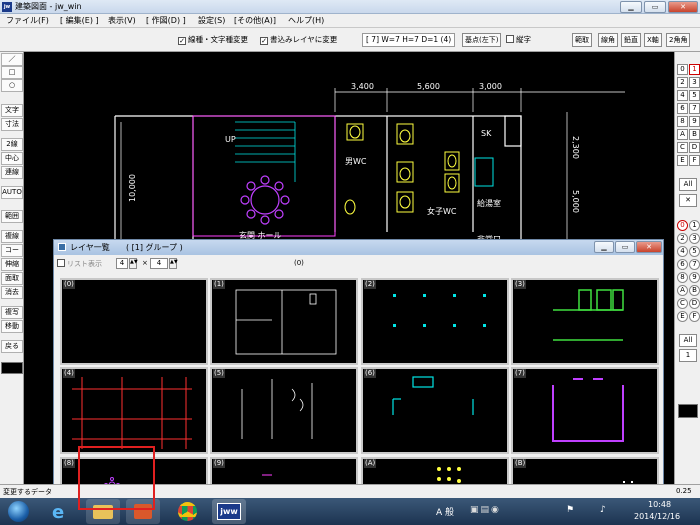 The image size is (700, 525). Describe the element at coordinates (27, 21) in the screenshot. I see `menu-file: ファイル(F)` at that location.